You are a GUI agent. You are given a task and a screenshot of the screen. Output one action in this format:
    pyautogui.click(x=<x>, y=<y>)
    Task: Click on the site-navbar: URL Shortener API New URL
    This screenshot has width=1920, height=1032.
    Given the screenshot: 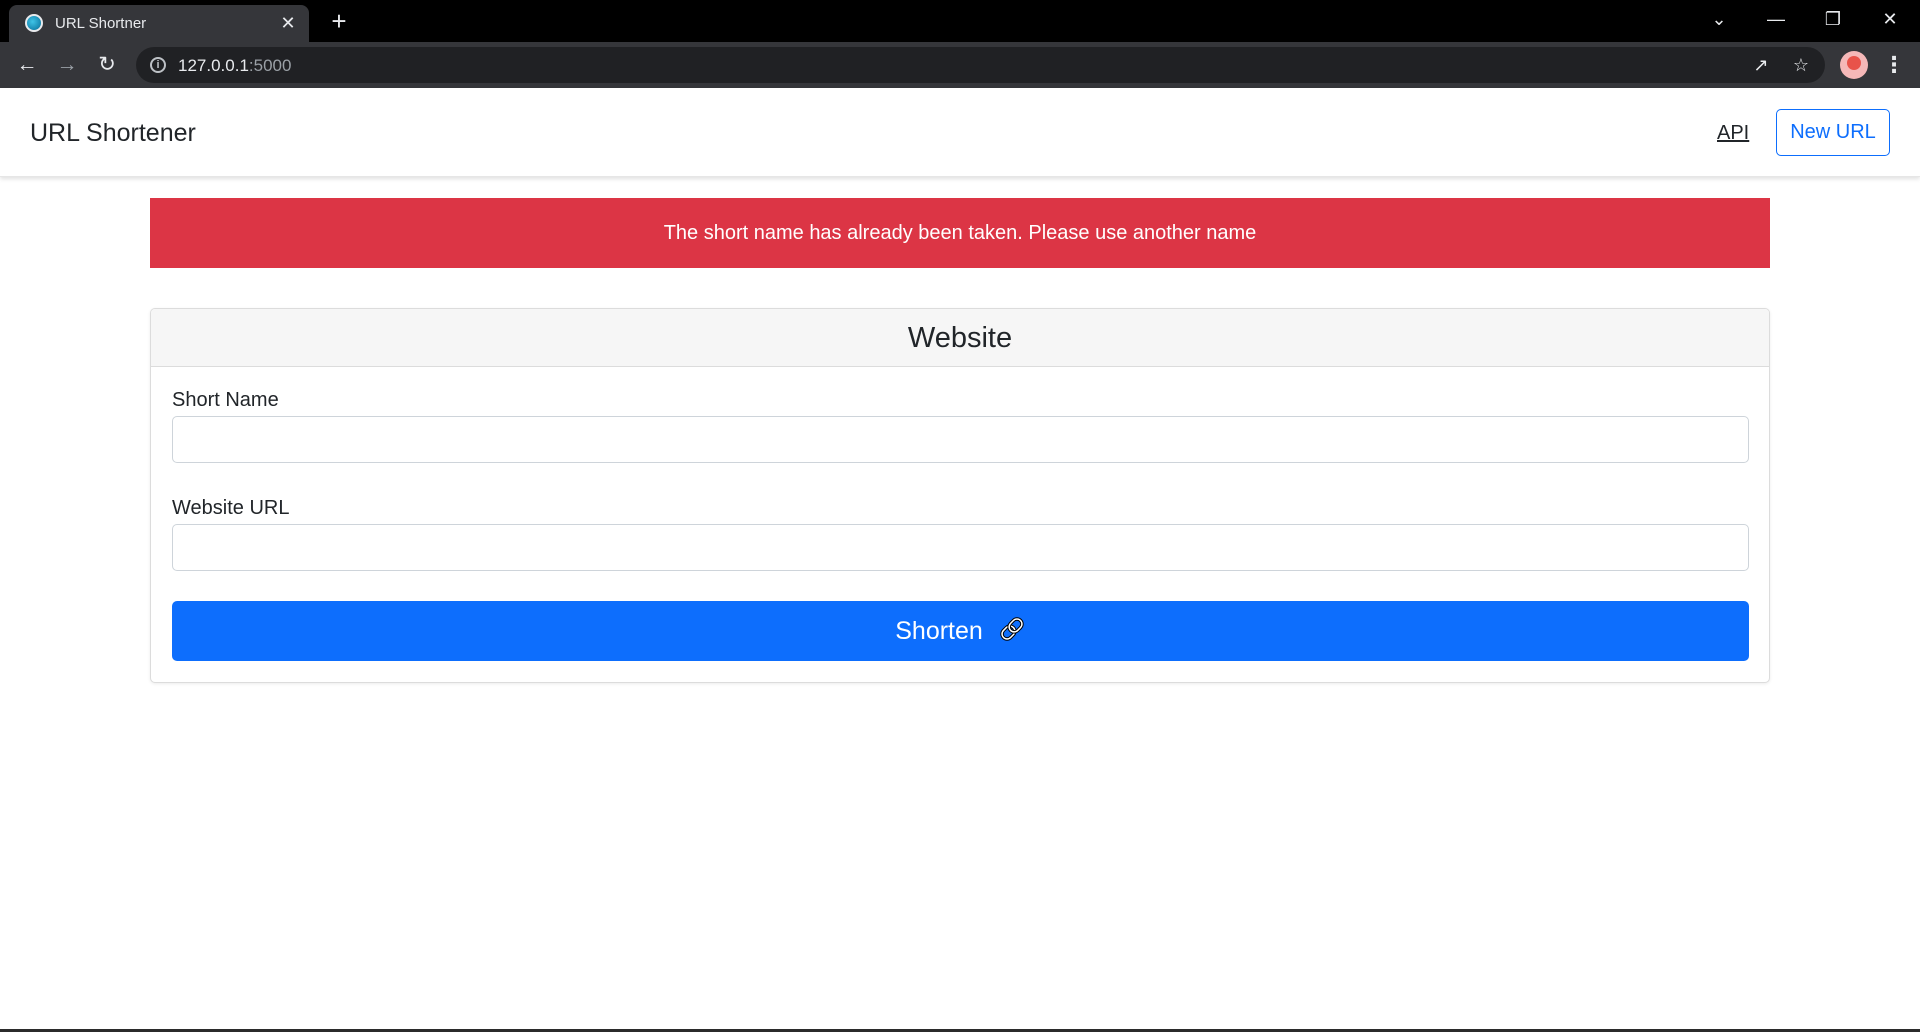 What is the action you would take?
    pyautogui.click(x=960, y=132)
    